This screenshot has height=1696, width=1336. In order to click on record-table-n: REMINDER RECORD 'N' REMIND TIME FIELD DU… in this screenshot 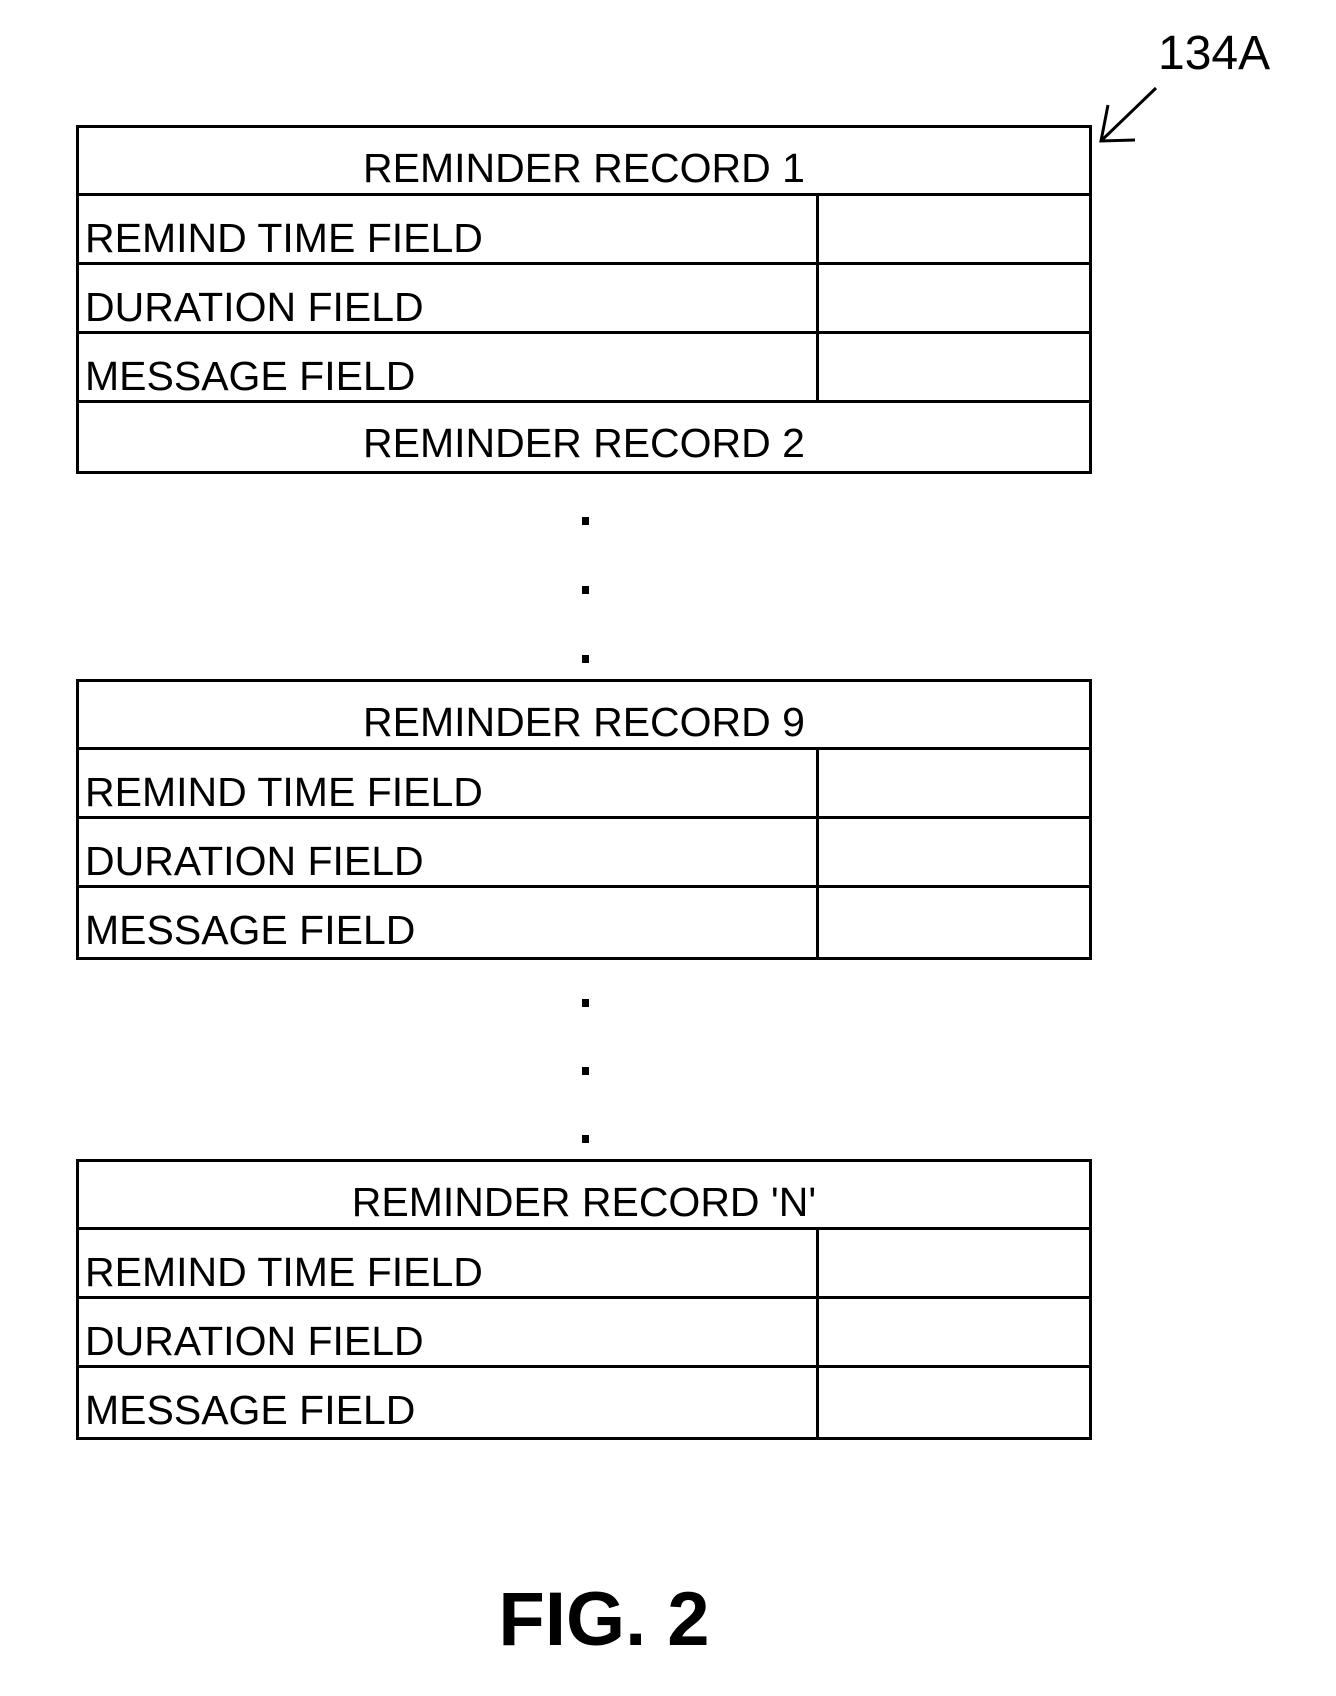, I will do `click(584, 1299)`.